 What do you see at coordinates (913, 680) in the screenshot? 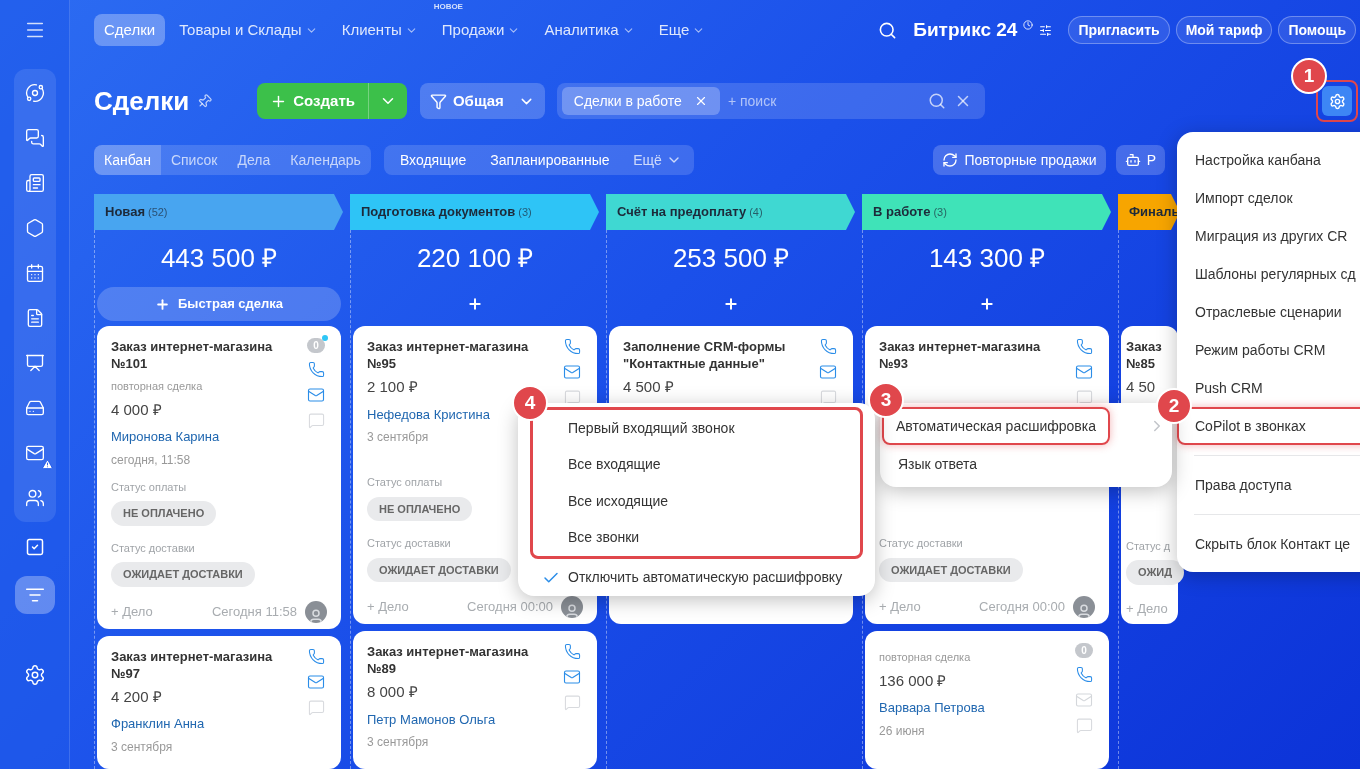
I see `deal-amount: 136 000 ₽` at bounding box center [913, 680].